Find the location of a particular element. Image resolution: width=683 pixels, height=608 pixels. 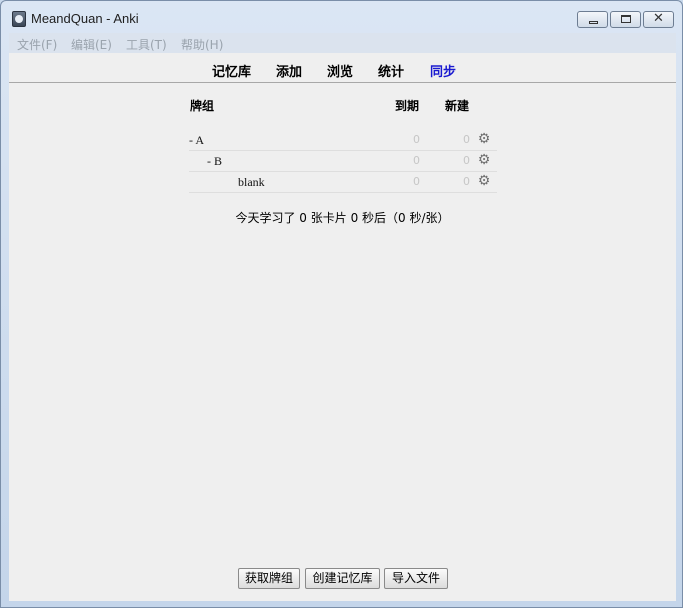

header-deck: 牌组 is located at coordinates (202, 106).